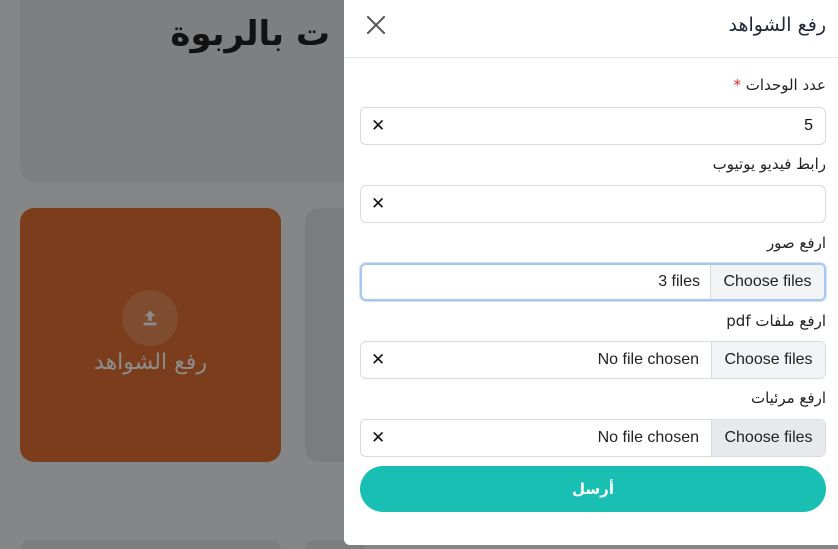 Image resolution: width=838 pixels, height=549 pixels. Describe the element at coordinates (776, 321) in the screenshot. I see `pdf-label: ارفع ملفات pdf` at that location.